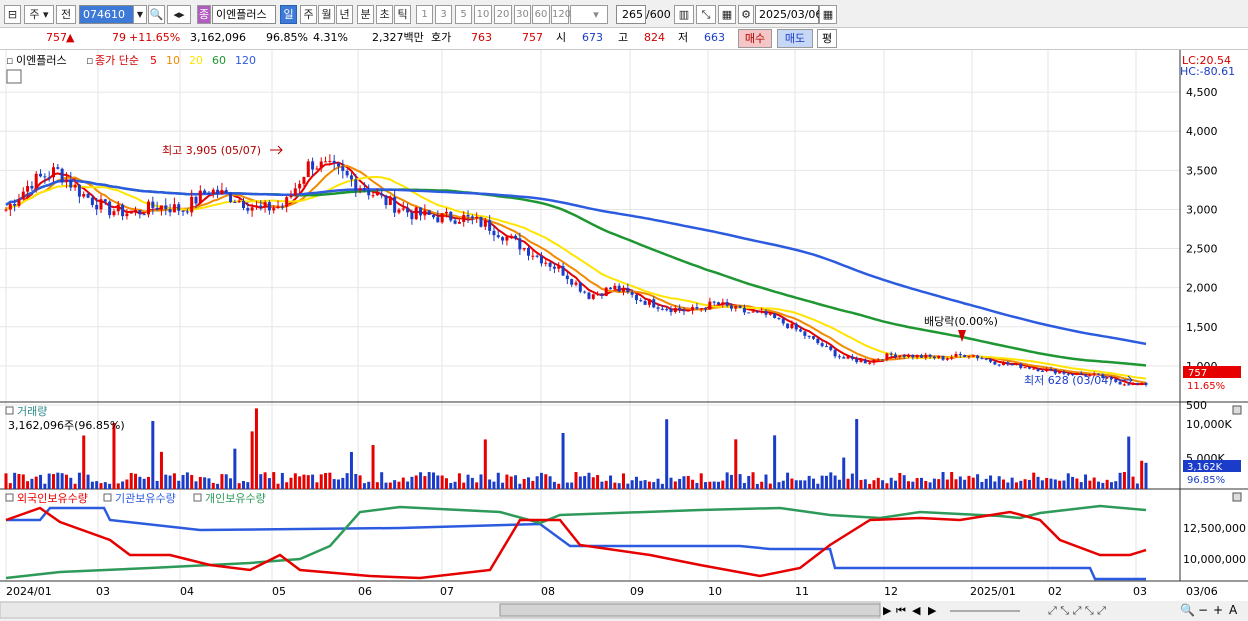 The image size is (1248, 621). What do you see at coordinates (1077, 610) in the screenshot?
I see `tools-icon: ⤢ ⤡ ⤢ ⤡ ⤢` at bounding box center [1077, 610].